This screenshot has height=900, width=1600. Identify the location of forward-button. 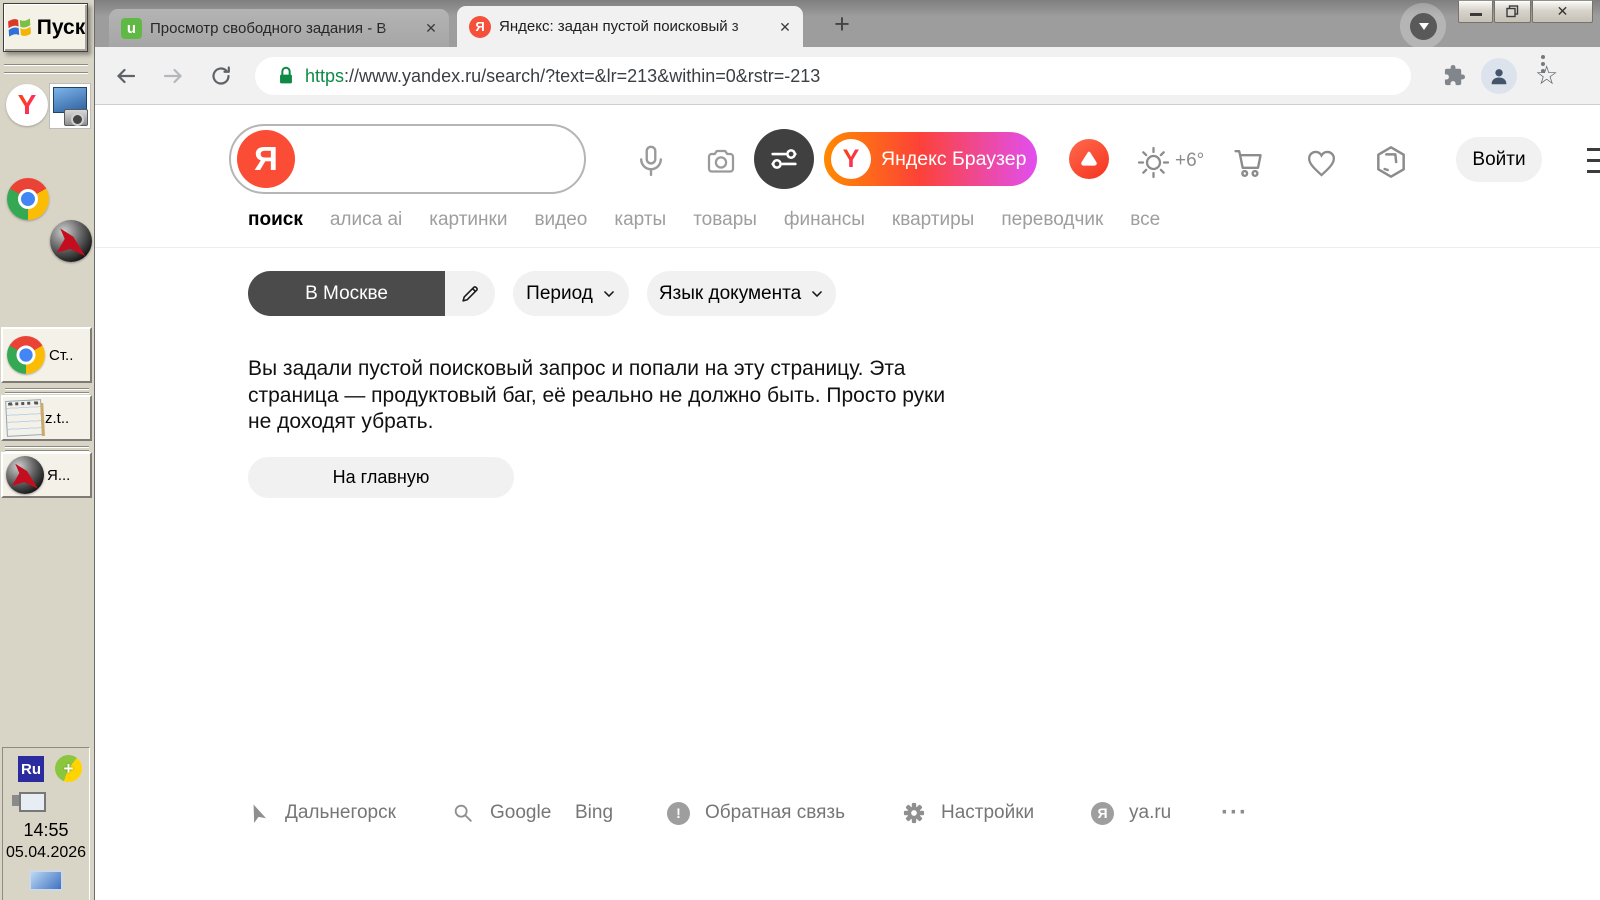
(173, 76).